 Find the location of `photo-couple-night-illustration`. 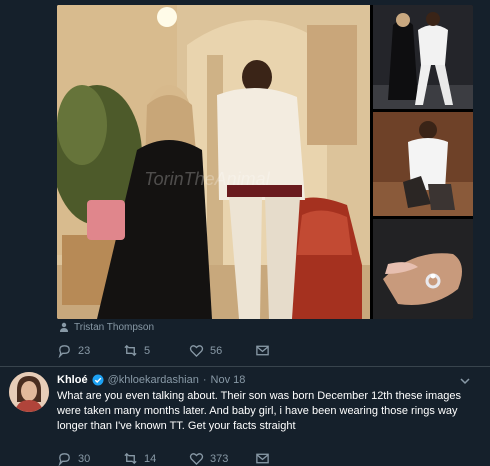

photo-couple-night-illustration is located at coordinates (423, 57).